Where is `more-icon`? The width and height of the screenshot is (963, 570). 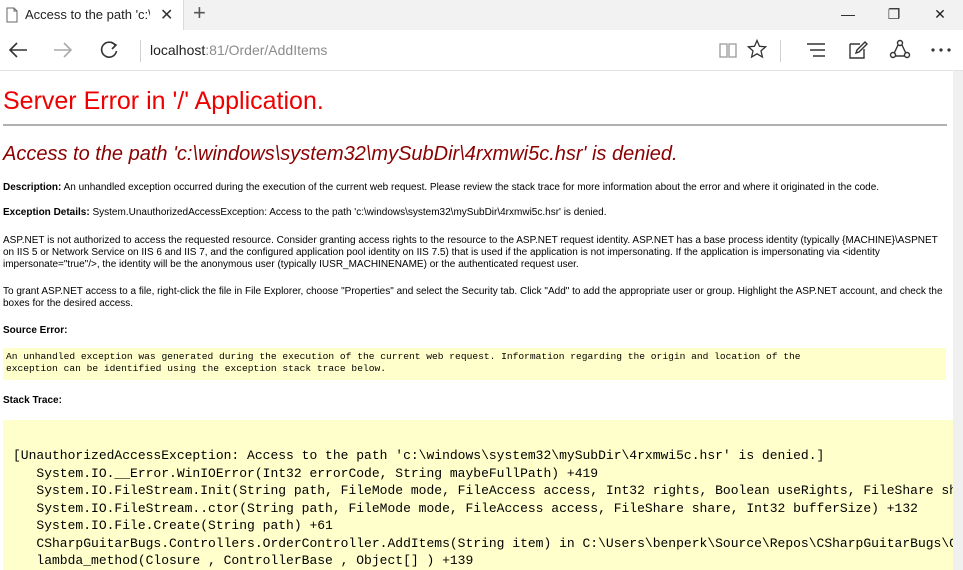
more-icon is located at coordinates (941, 50).